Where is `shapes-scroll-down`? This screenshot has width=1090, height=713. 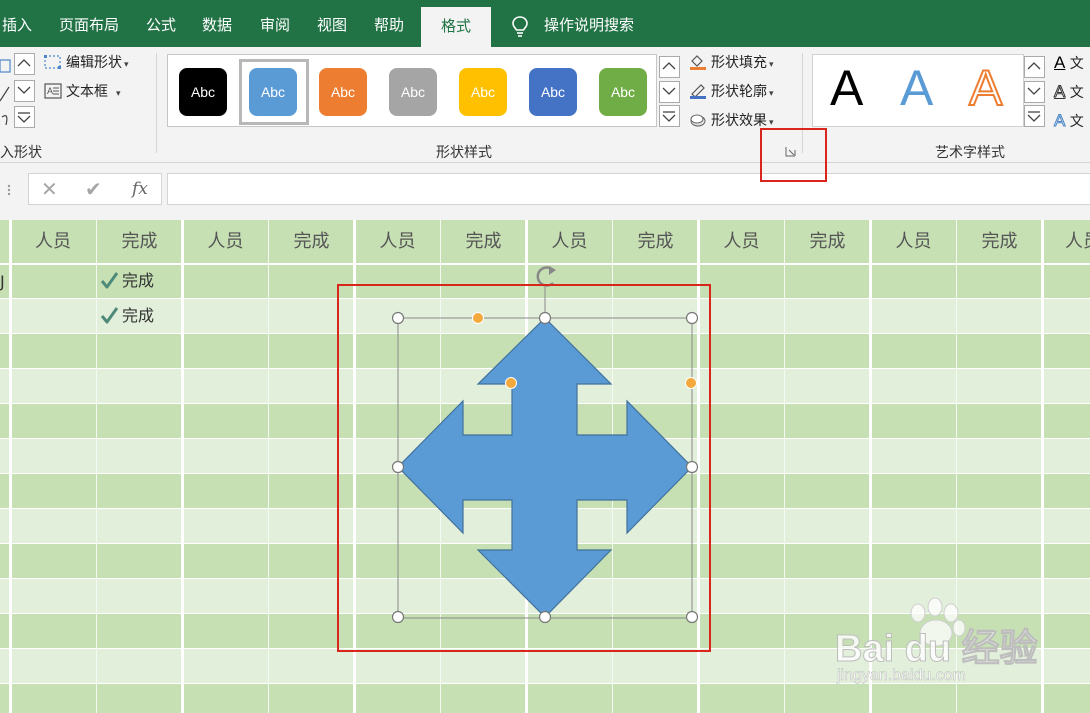 shapes-scroll-down is located at coordinates (24, 91).